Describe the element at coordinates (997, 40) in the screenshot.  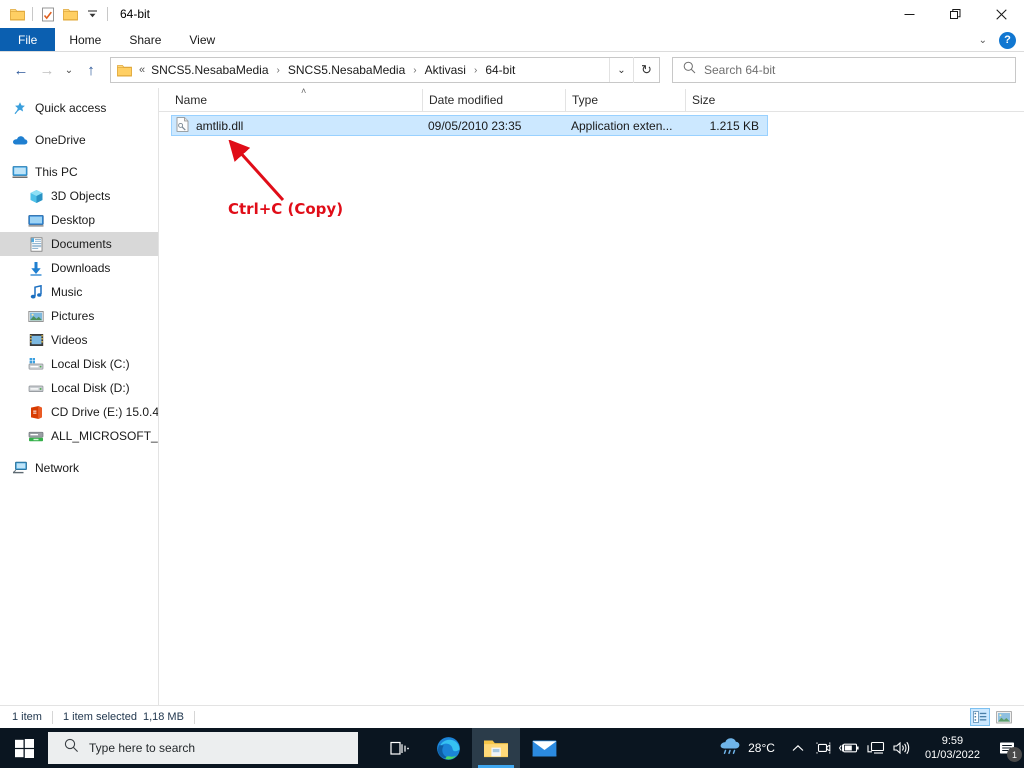
I see `ribbon-right-controls: ⌄ ?` at that location.